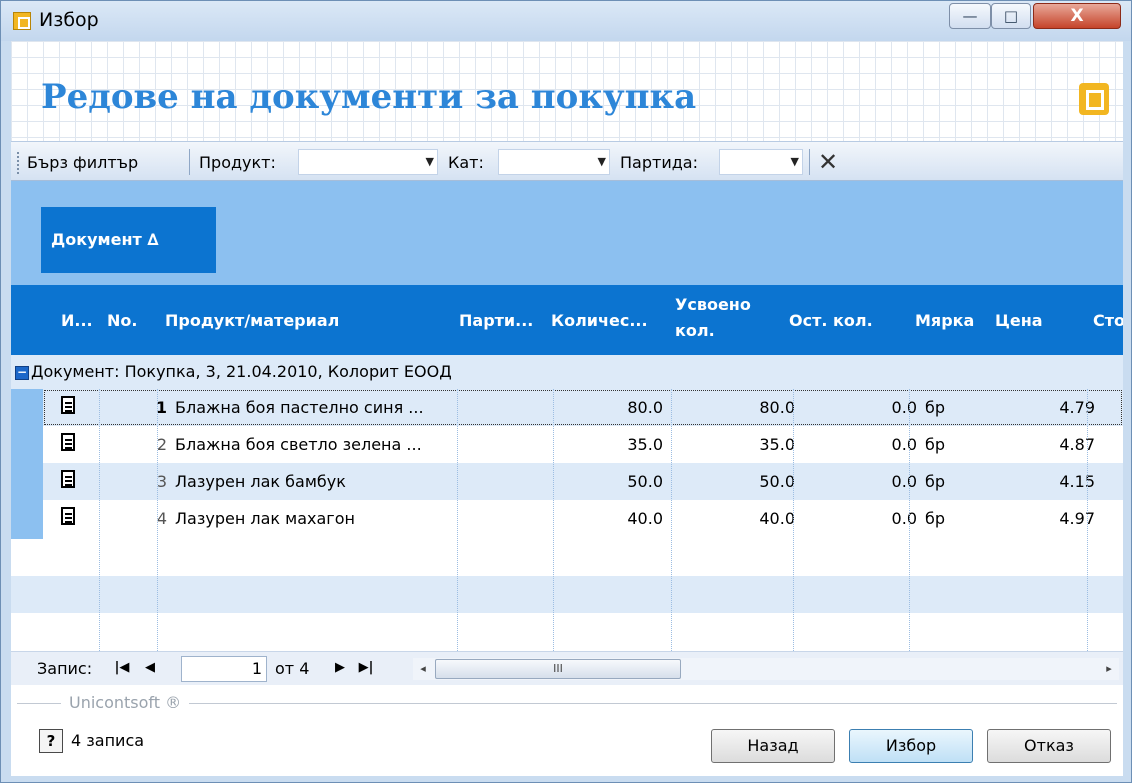  What do you see at coordinates (1077, 518) in the screenshot?
I see `cell-price: 4.97` at bounding box center [1077, 518].